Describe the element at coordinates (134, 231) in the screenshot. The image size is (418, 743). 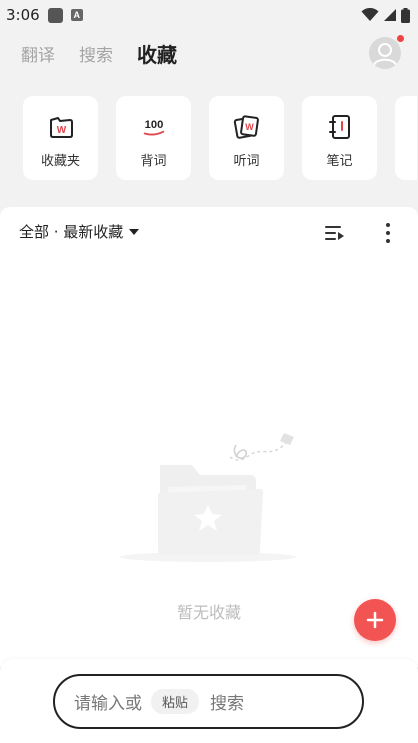
I see `caret-down-icon` at that location.